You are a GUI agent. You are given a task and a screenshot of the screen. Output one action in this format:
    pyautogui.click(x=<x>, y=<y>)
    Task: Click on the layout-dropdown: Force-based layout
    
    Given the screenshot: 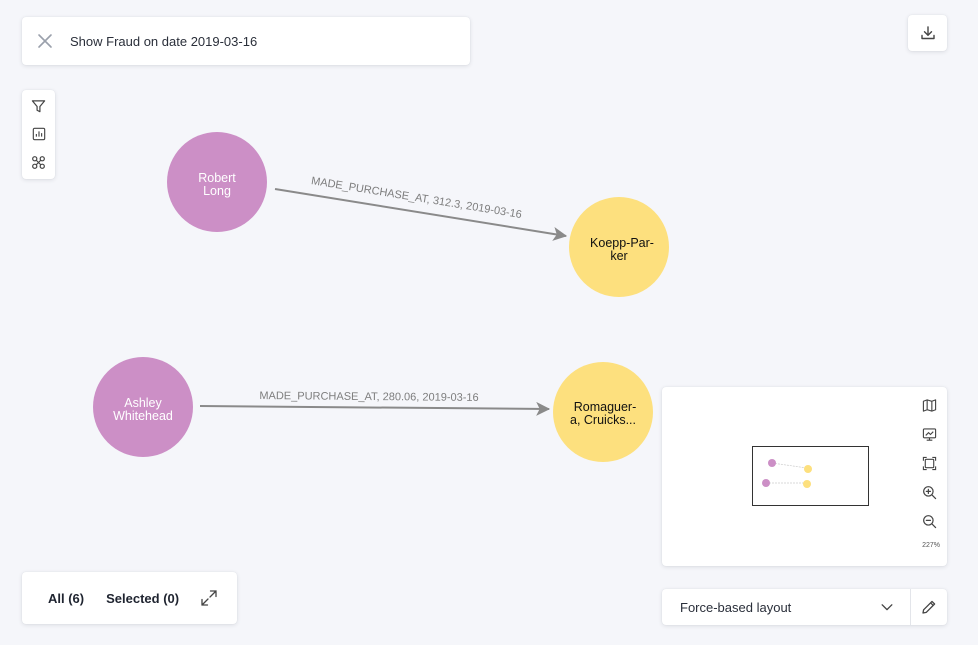 What is the action you would take?
    pyautogui.click(x=786, y=607)
    